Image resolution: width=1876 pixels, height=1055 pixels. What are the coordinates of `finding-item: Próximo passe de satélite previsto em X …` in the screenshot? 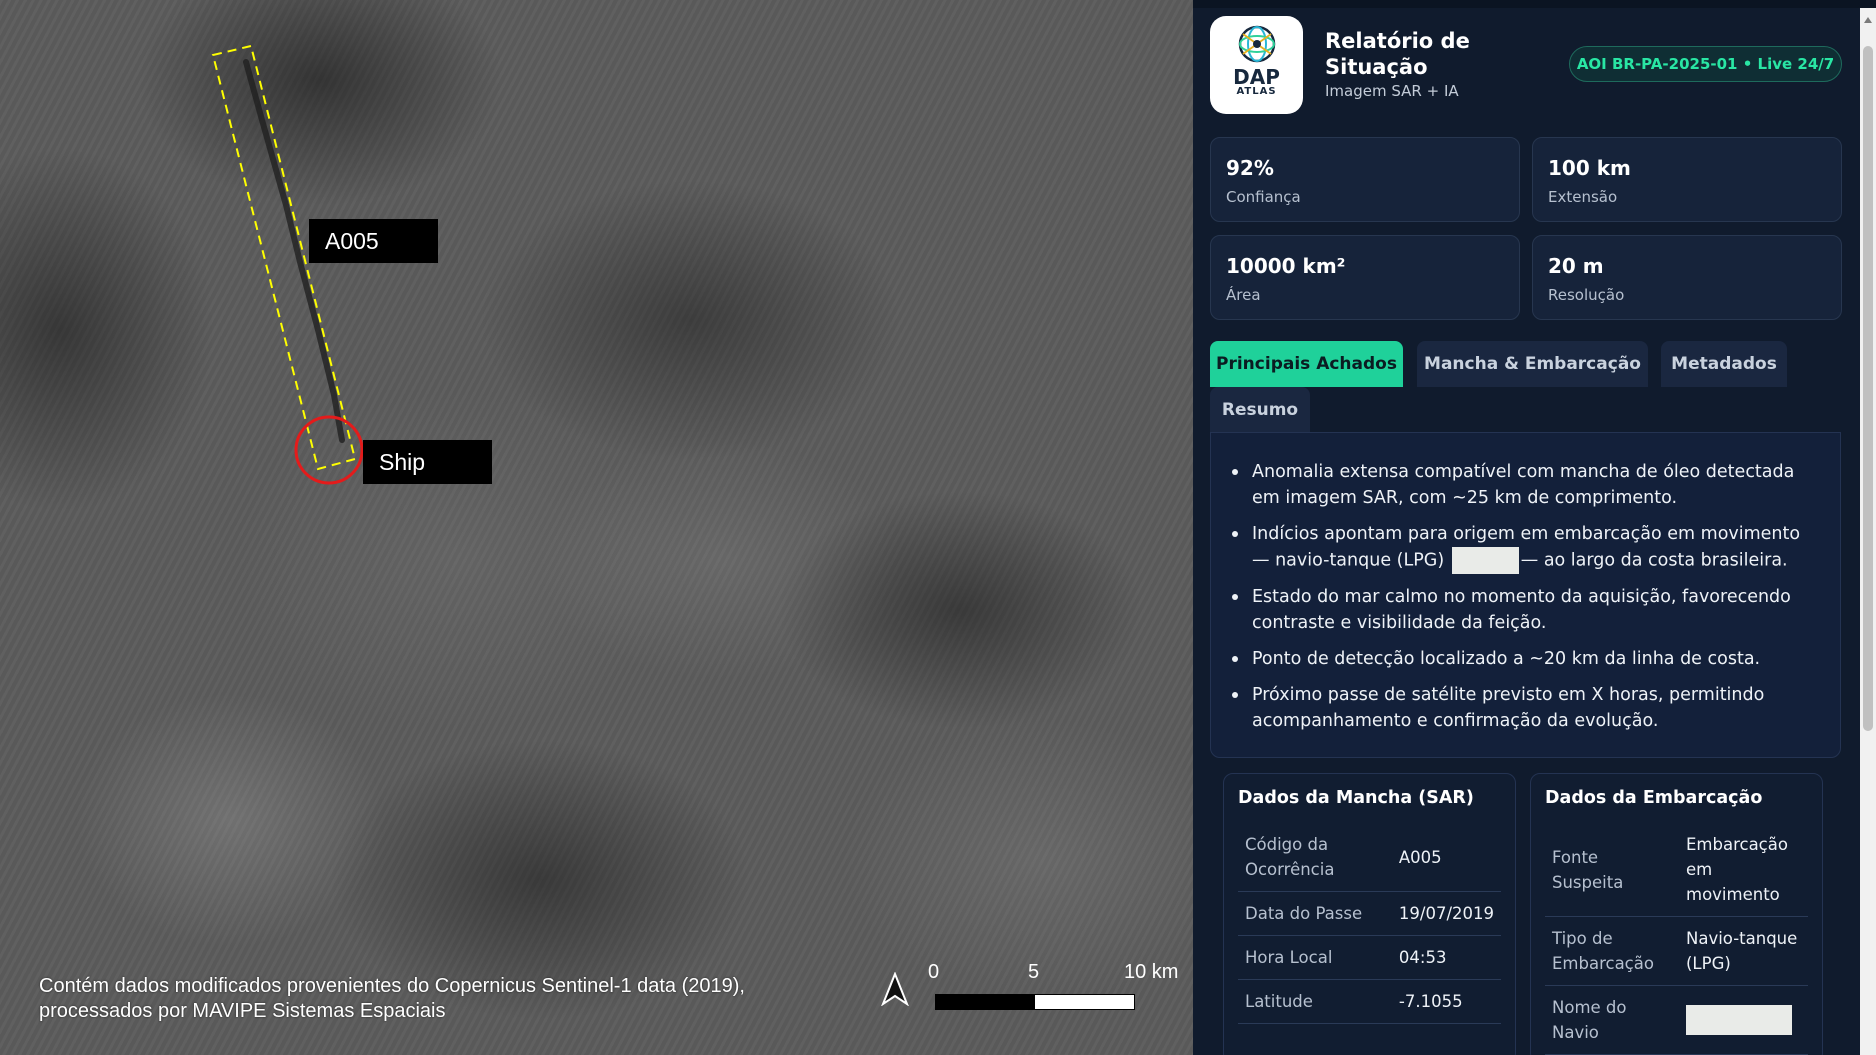 It's located at (1526, 708).